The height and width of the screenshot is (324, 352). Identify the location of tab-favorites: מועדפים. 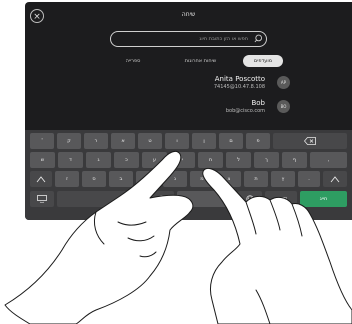
(263, 61).